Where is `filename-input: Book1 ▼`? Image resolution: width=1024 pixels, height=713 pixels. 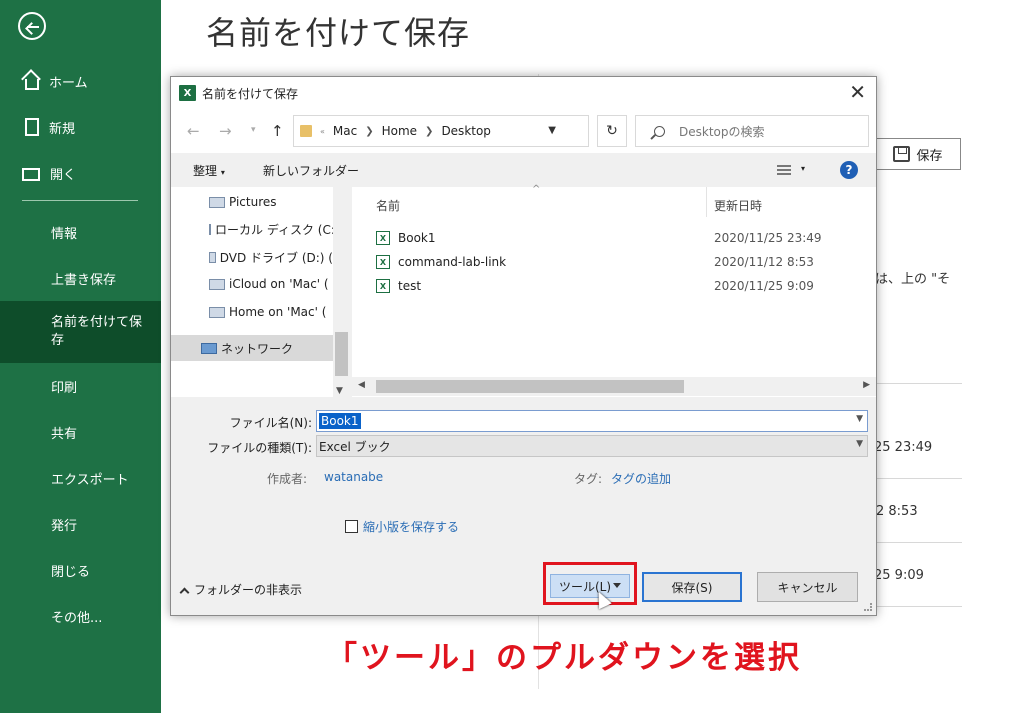 filename-input: Book1 ▼ is located at coordinates (592, 421).